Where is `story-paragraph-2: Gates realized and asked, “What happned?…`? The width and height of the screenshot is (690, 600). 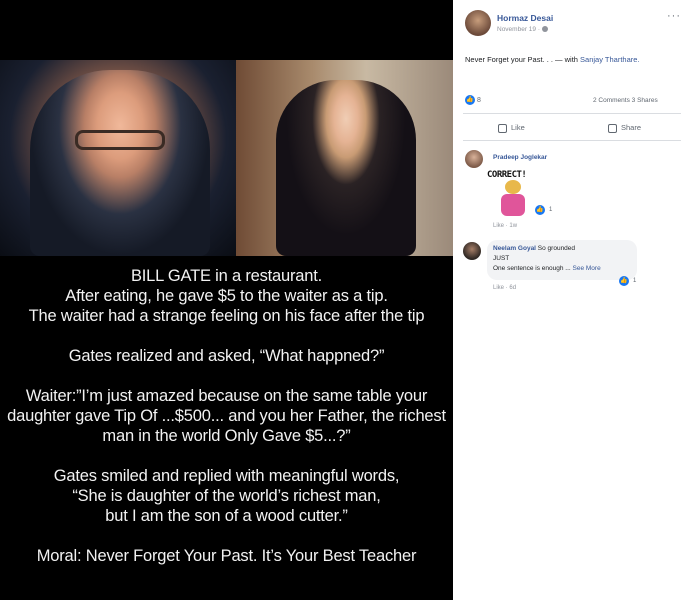
story-paragraph-2: Gates realized and asked, “What happned?… is located at coordinates (226, 356).